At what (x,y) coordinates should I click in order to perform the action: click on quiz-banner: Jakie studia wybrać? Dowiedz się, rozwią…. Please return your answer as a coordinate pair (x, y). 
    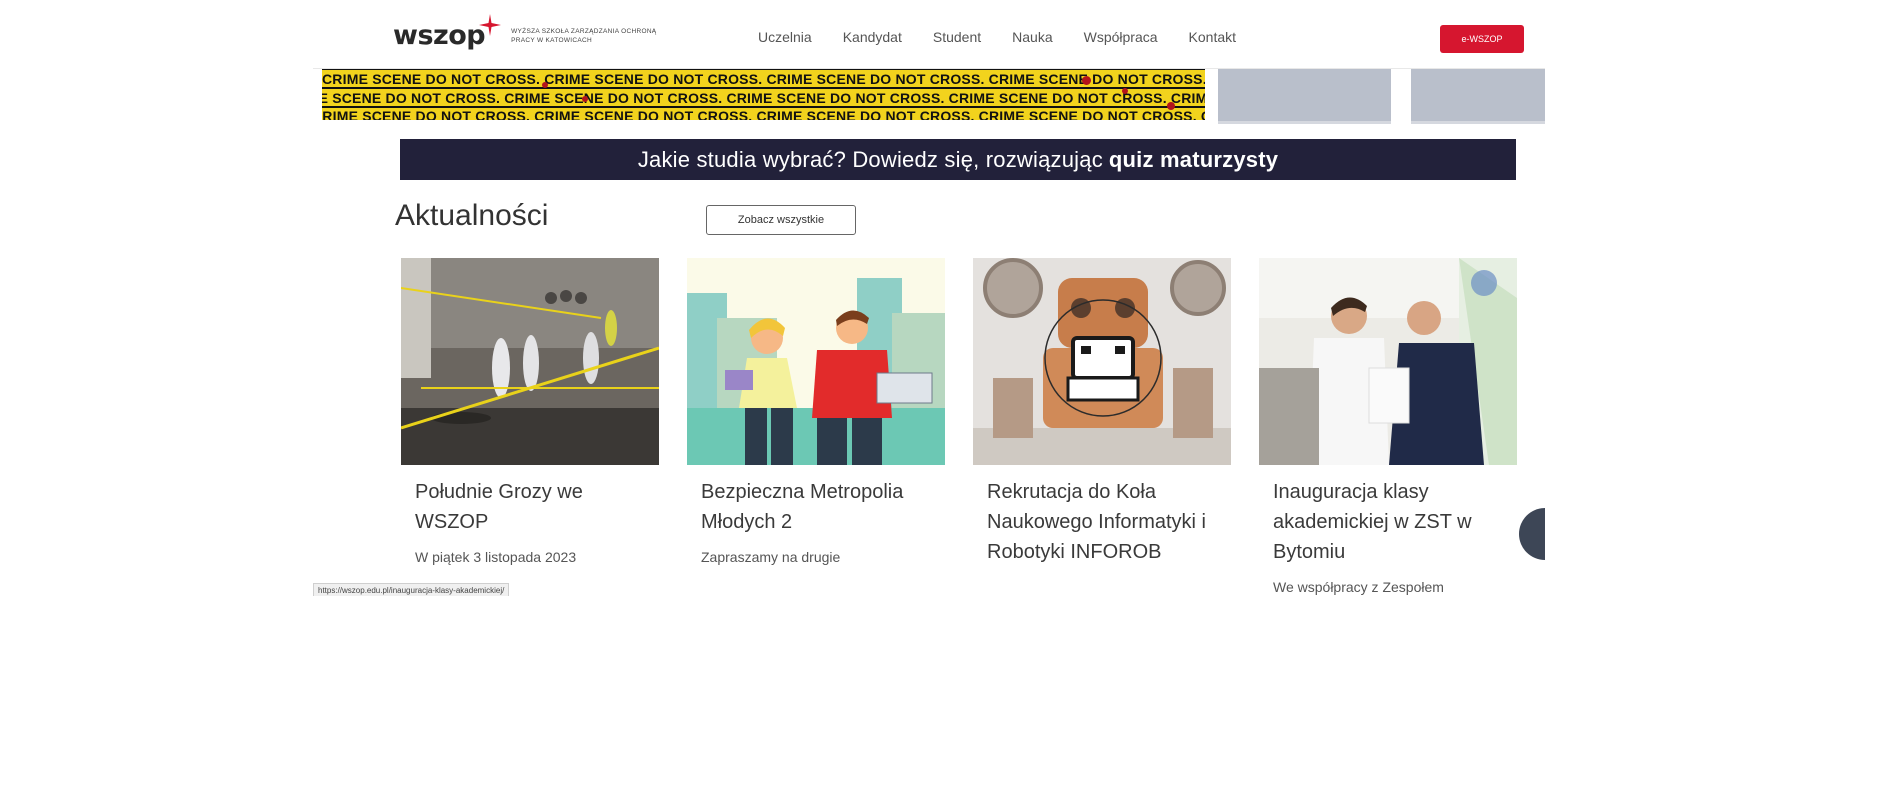
    Looking at the image, I should click on (958, 159).